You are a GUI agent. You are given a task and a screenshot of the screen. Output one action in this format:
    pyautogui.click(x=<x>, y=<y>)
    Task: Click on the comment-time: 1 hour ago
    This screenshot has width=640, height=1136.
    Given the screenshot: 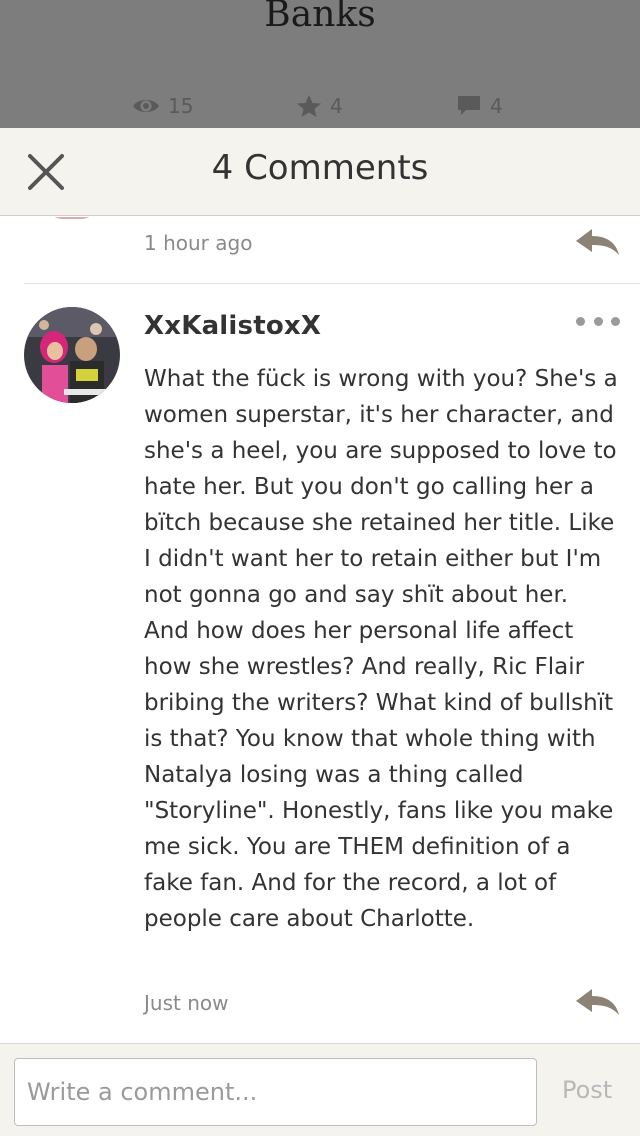 What is the action you would take?
    pyautogui.click(x=198, y=243)
    